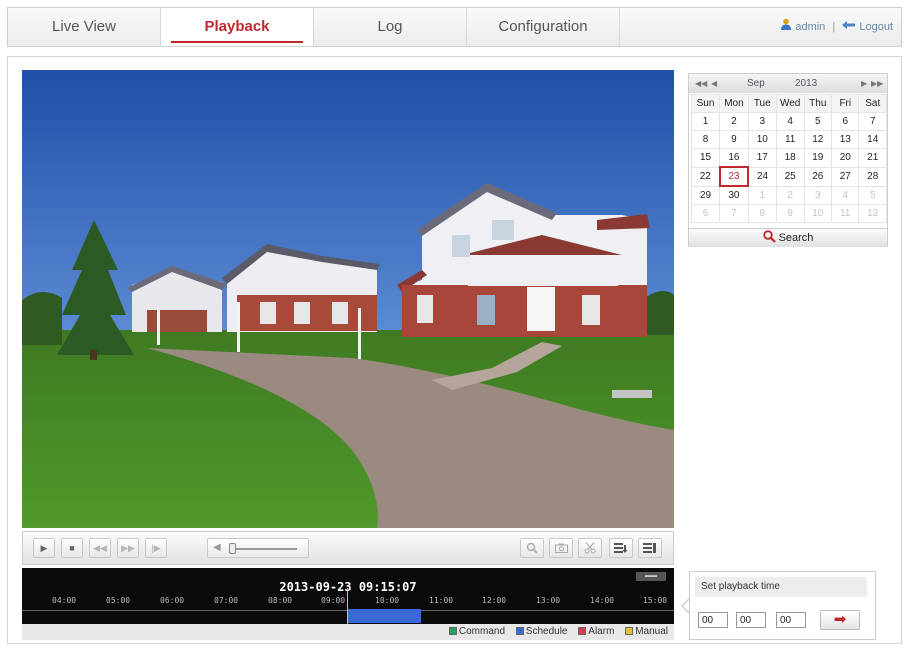 This screenshot has width=909, height=648. I want to click on weekday-label: Sun, so click(705, 103).